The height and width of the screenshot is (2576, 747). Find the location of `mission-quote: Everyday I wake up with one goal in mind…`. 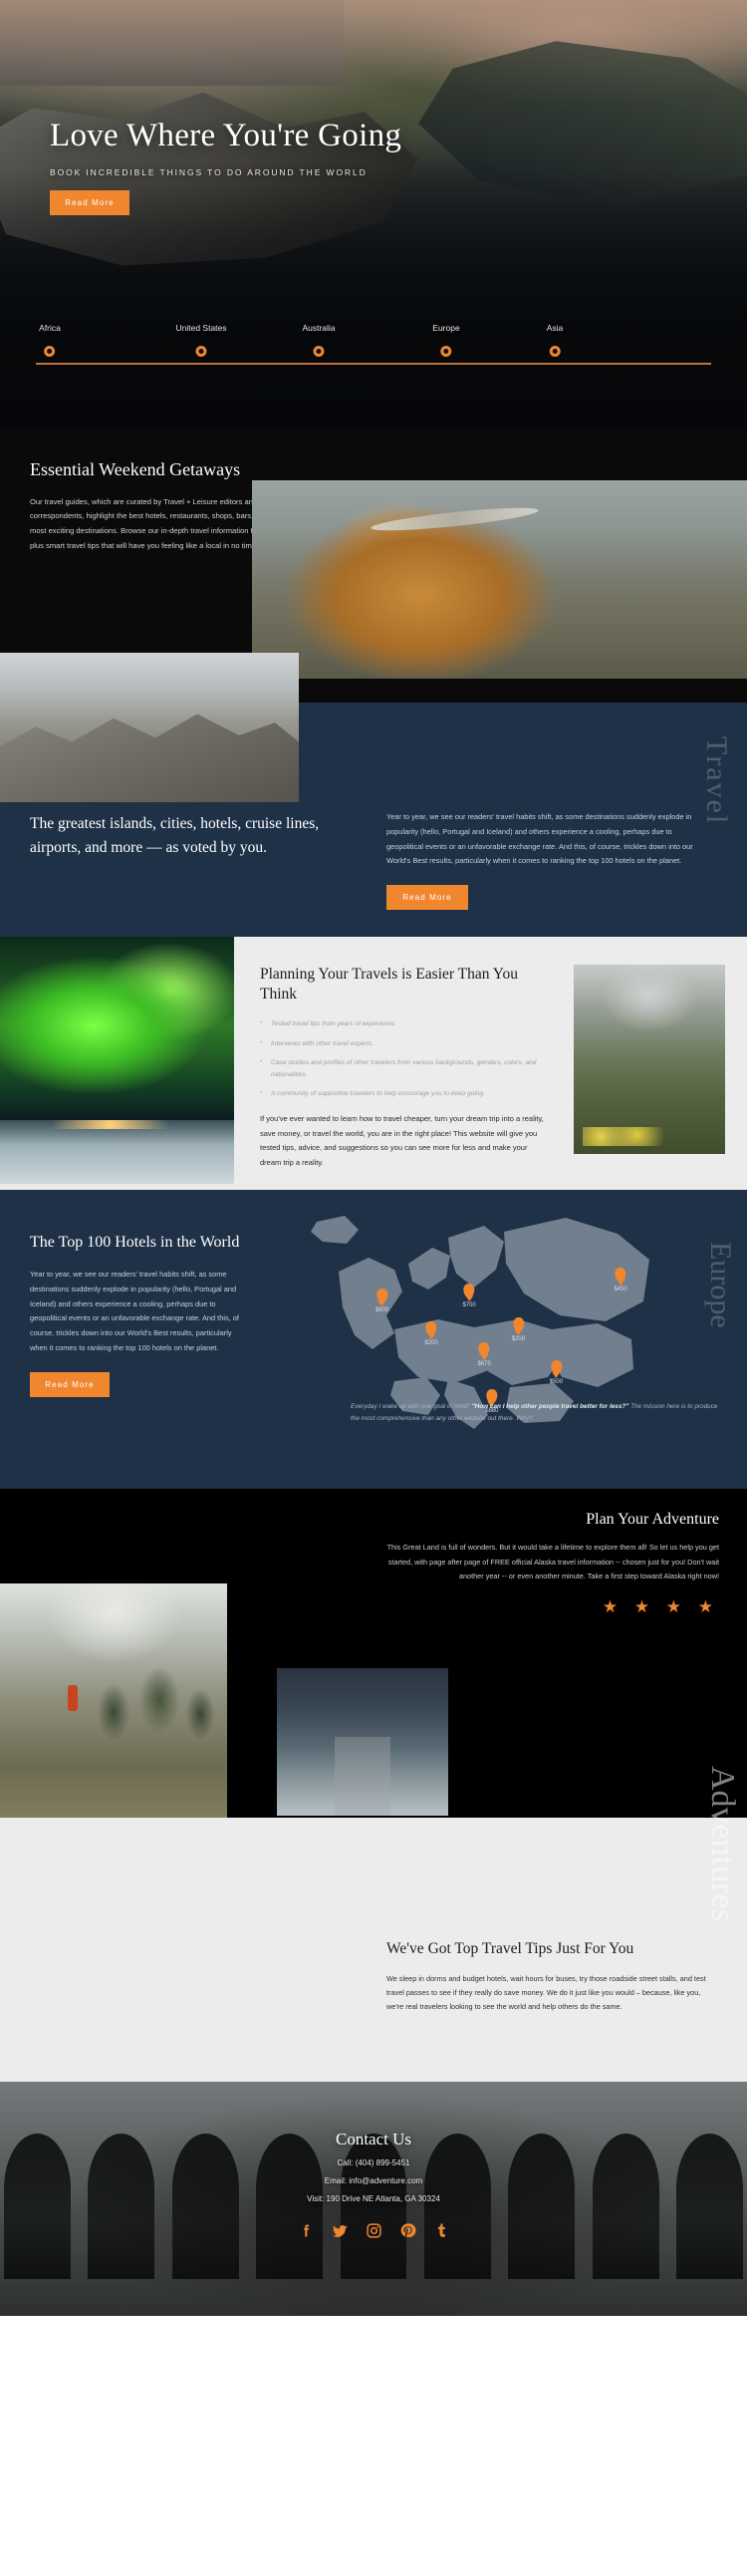

mission-quote: Everyday I wake up with one goal in mind… is located at coordinates (535, 1413).